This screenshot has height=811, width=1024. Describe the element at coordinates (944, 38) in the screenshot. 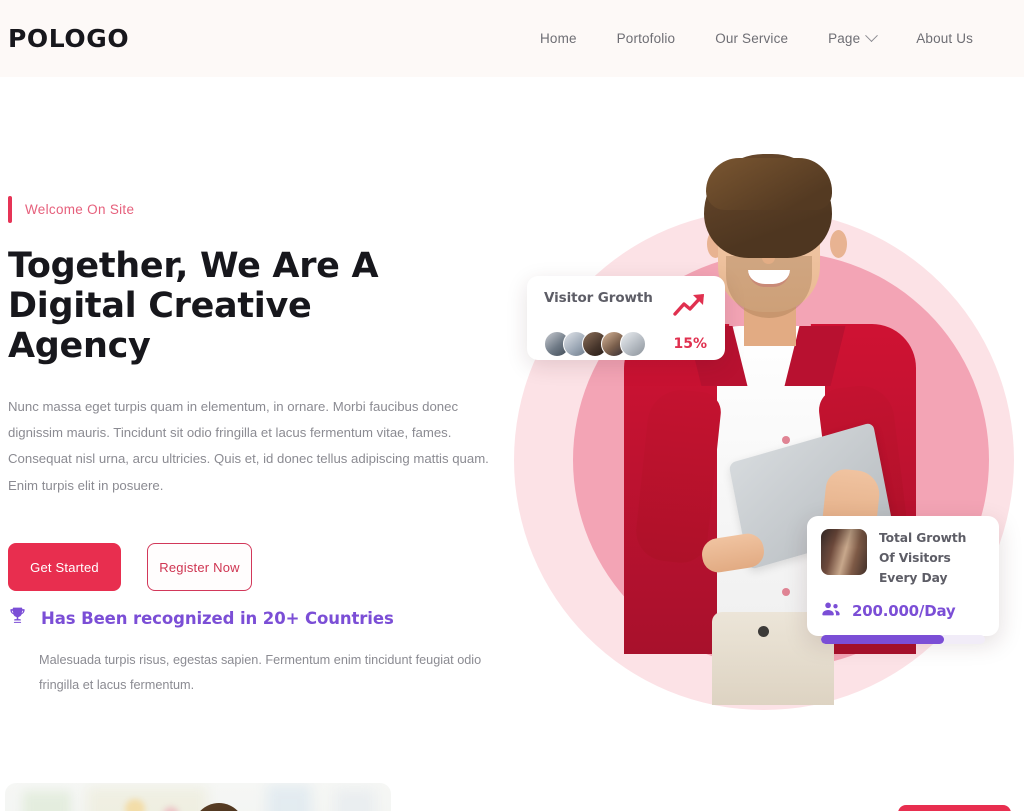

I see `nav-item-label: About Us` at that location.